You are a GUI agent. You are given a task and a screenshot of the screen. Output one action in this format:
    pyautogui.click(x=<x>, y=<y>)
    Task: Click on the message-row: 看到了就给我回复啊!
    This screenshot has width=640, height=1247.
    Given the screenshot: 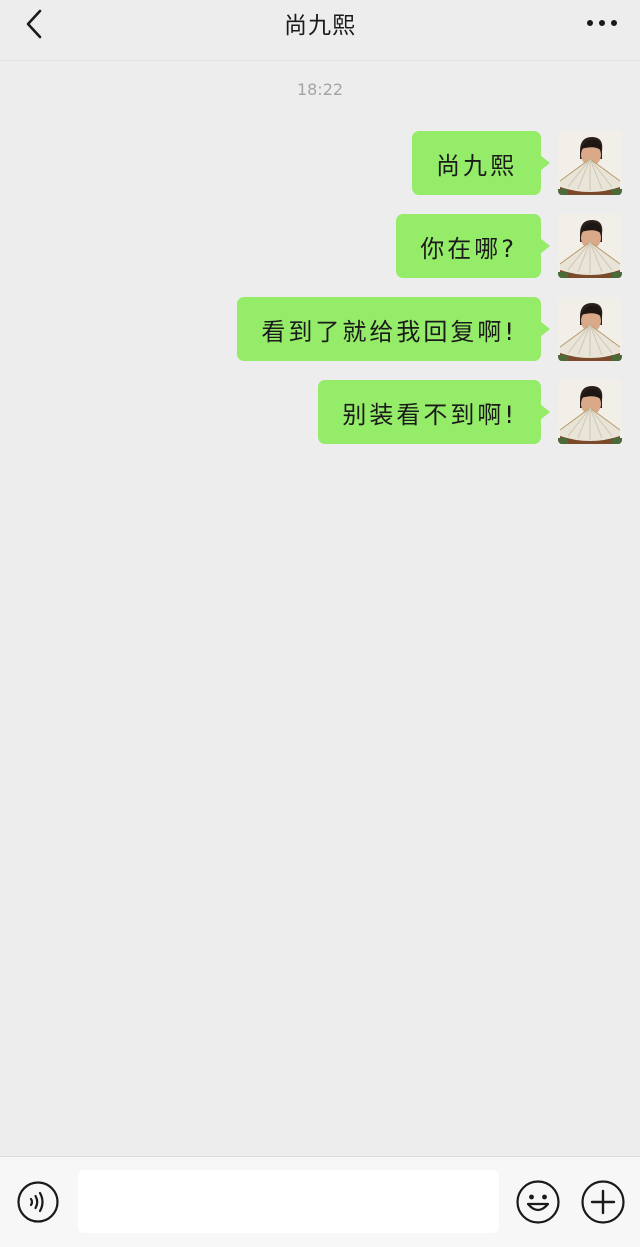 What is the action you would take?
    pyautogui.click(x=429, y=329)
    